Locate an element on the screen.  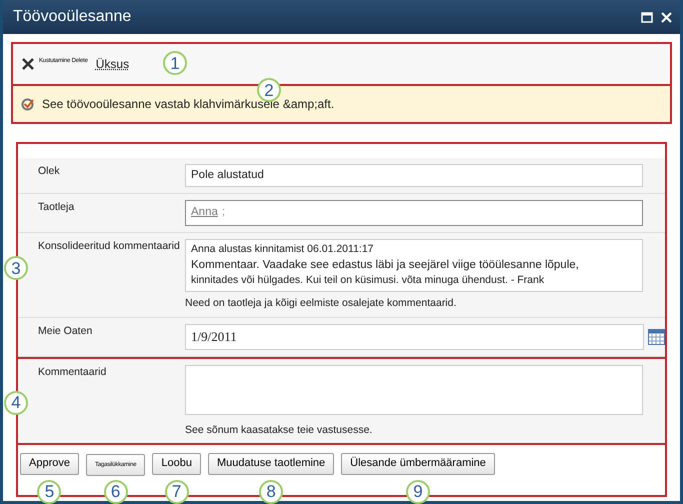
task-check-icon is located at coordinates (27, 104).